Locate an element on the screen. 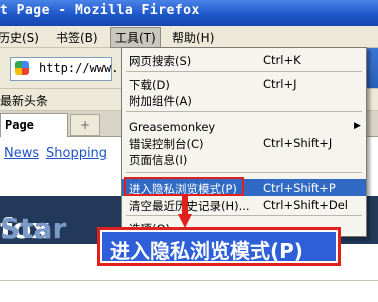  divider is located at coordinates (189, 280).